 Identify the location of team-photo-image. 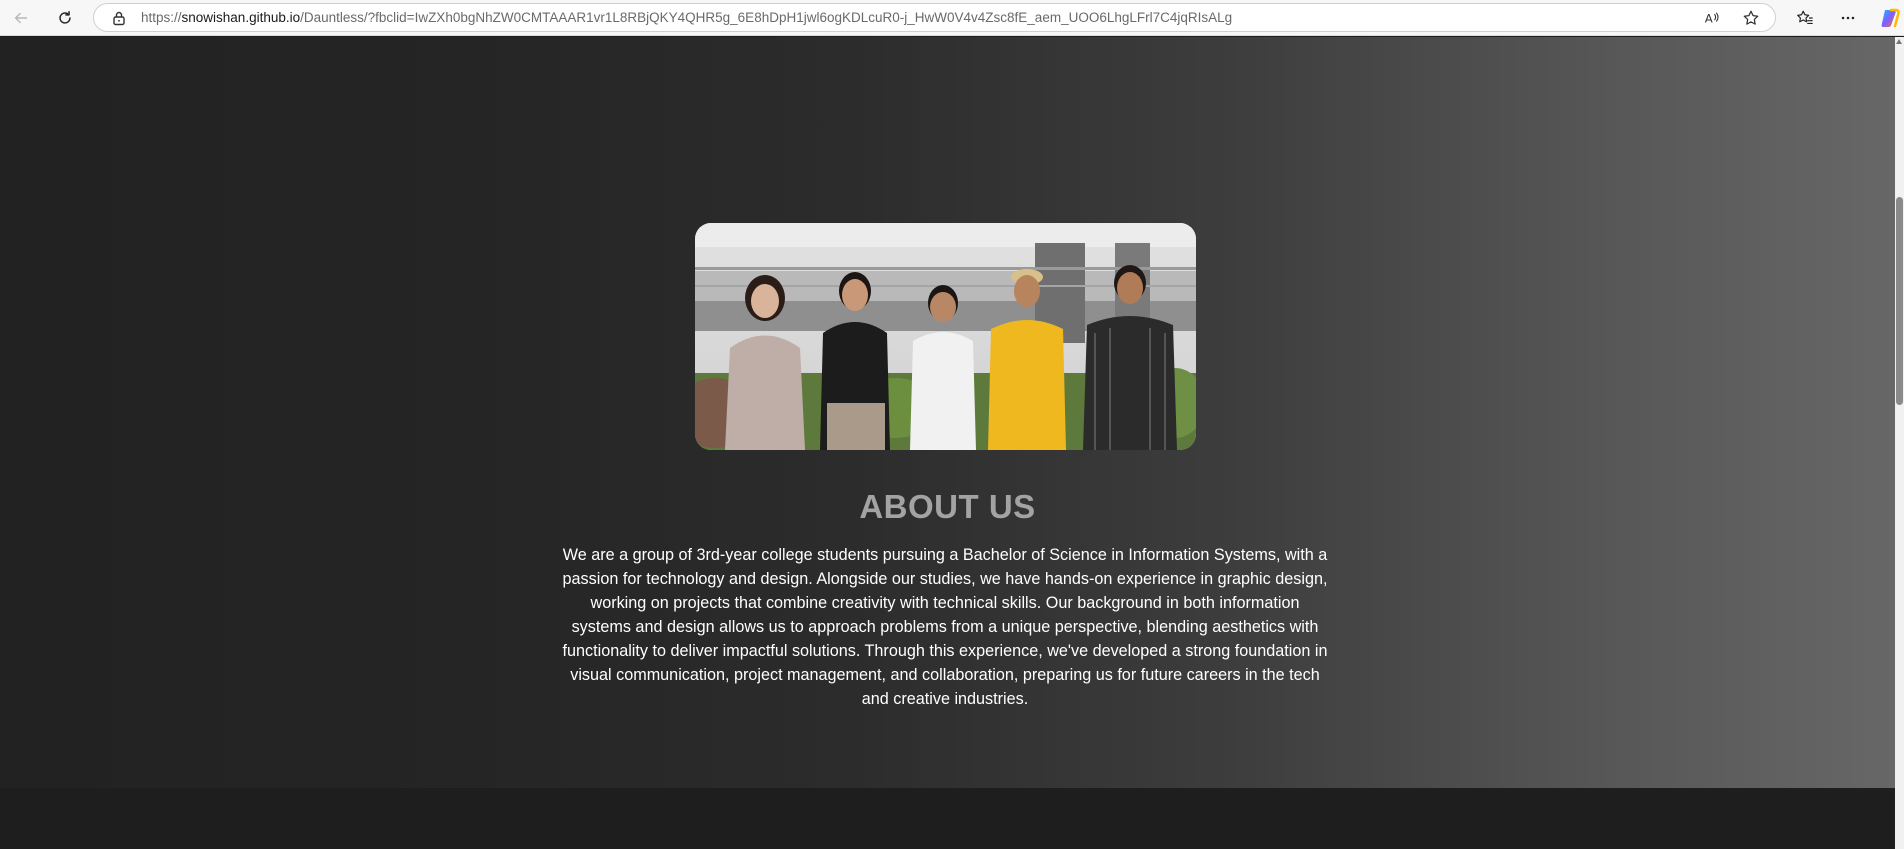
(945, 336).